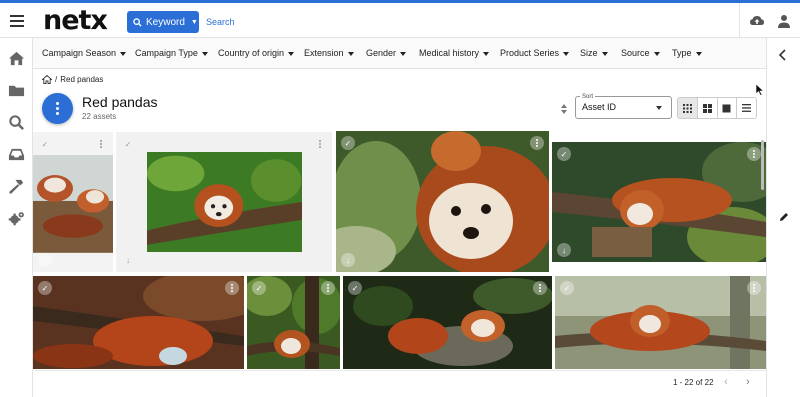  I want to click on grid-medium-icon, so click(707, 108).